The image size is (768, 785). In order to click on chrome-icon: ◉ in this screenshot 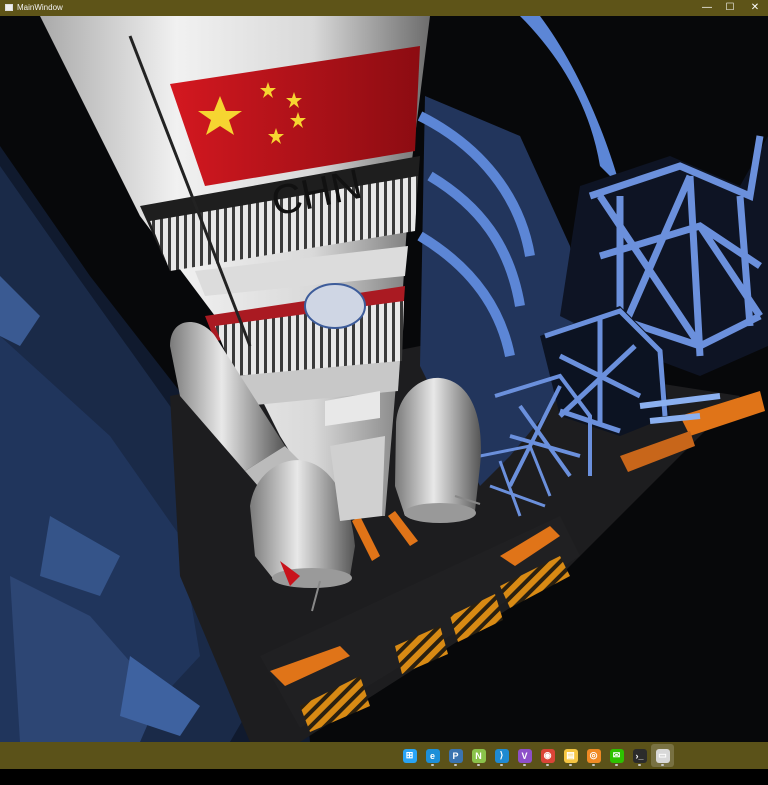, I will do `click(547, 755)`.